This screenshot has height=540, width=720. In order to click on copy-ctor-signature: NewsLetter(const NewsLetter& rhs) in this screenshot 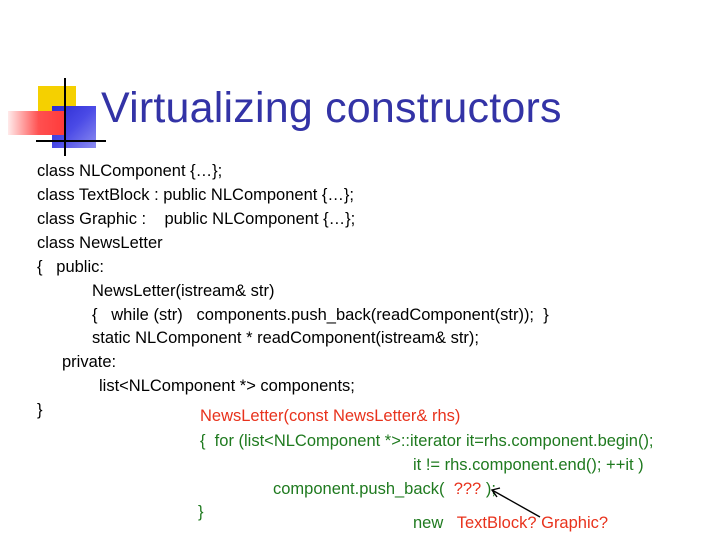, I will do `click(330, 416)`.